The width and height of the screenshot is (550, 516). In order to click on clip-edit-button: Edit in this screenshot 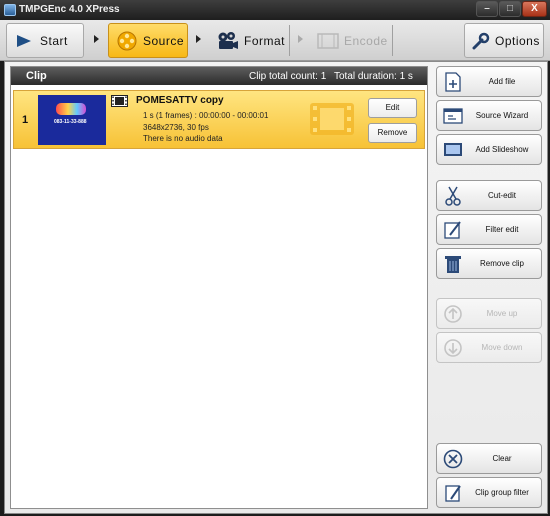, I will do `click(392, 108)`.